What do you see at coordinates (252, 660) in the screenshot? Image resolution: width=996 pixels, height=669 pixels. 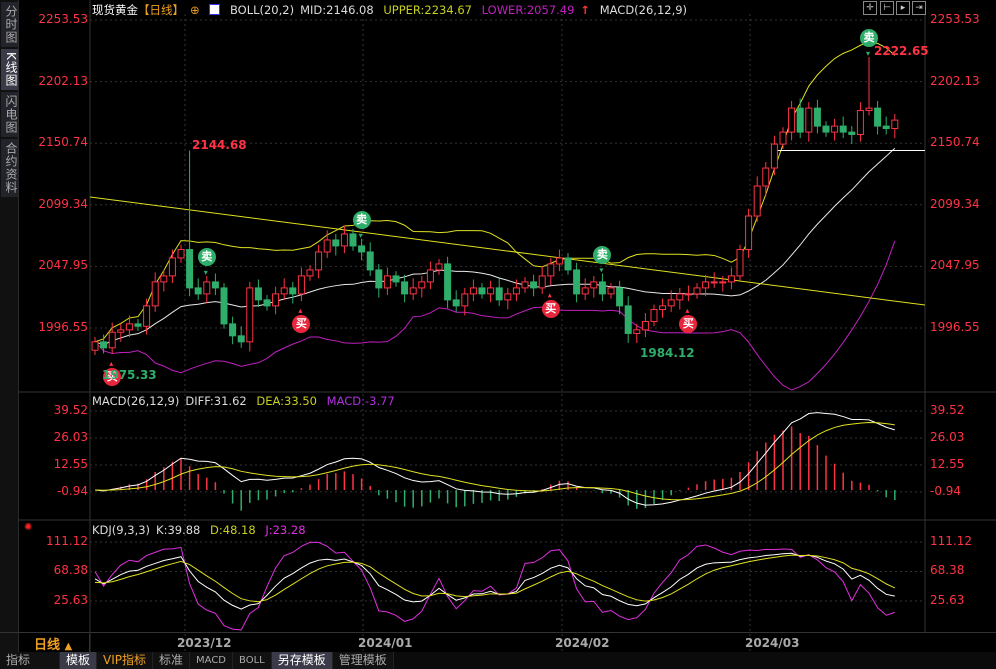 I see `tab-boll: BOLL` at bounding box center [252, 660].